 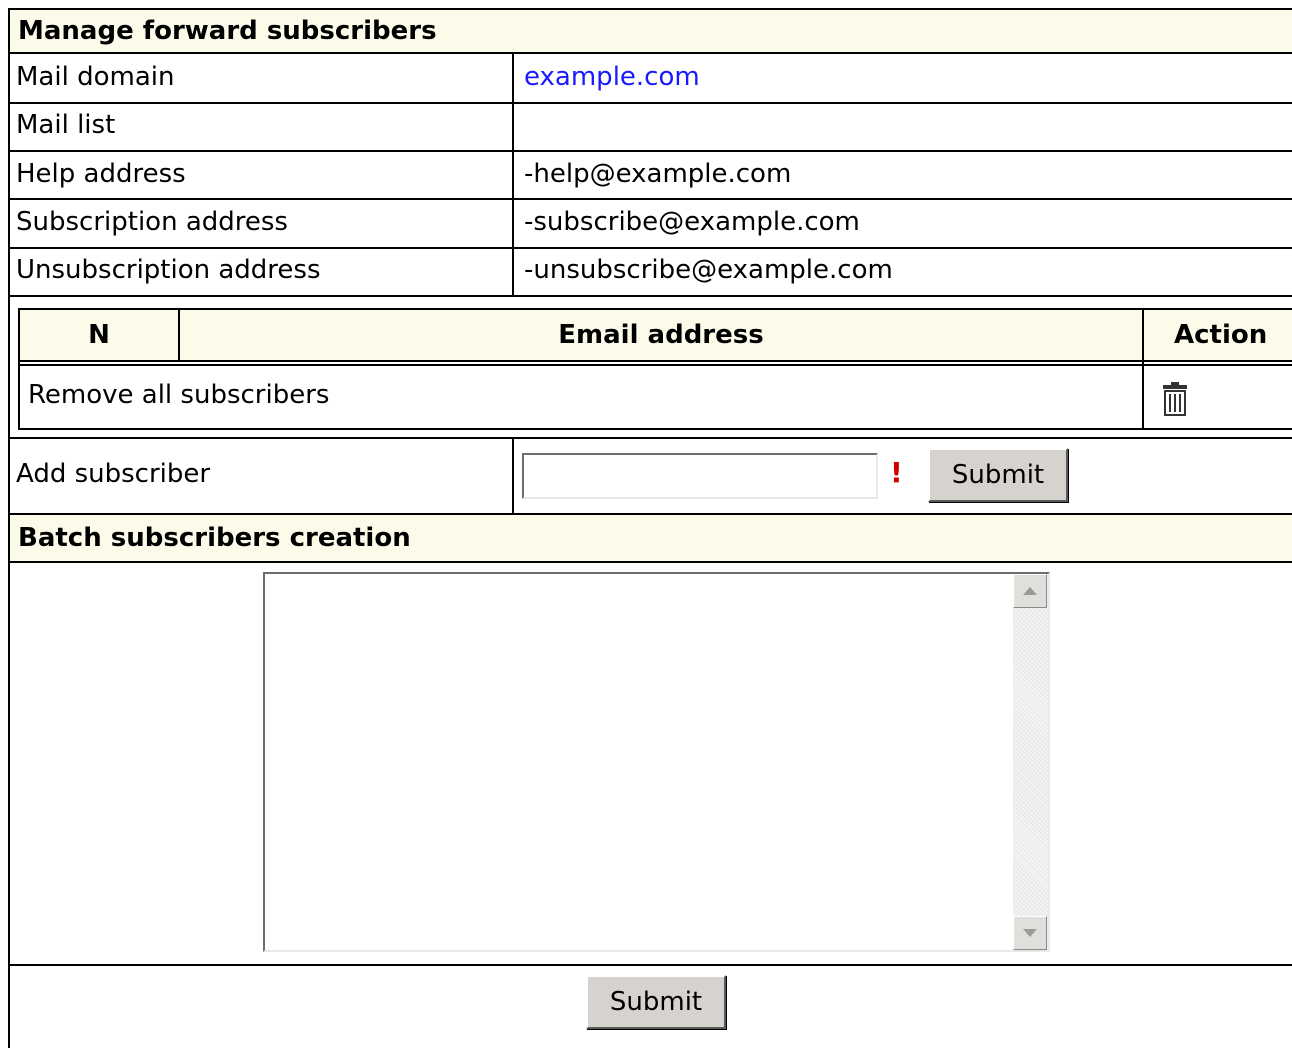 I want to click on scroll-down-button, so click(x=1030, y=933).